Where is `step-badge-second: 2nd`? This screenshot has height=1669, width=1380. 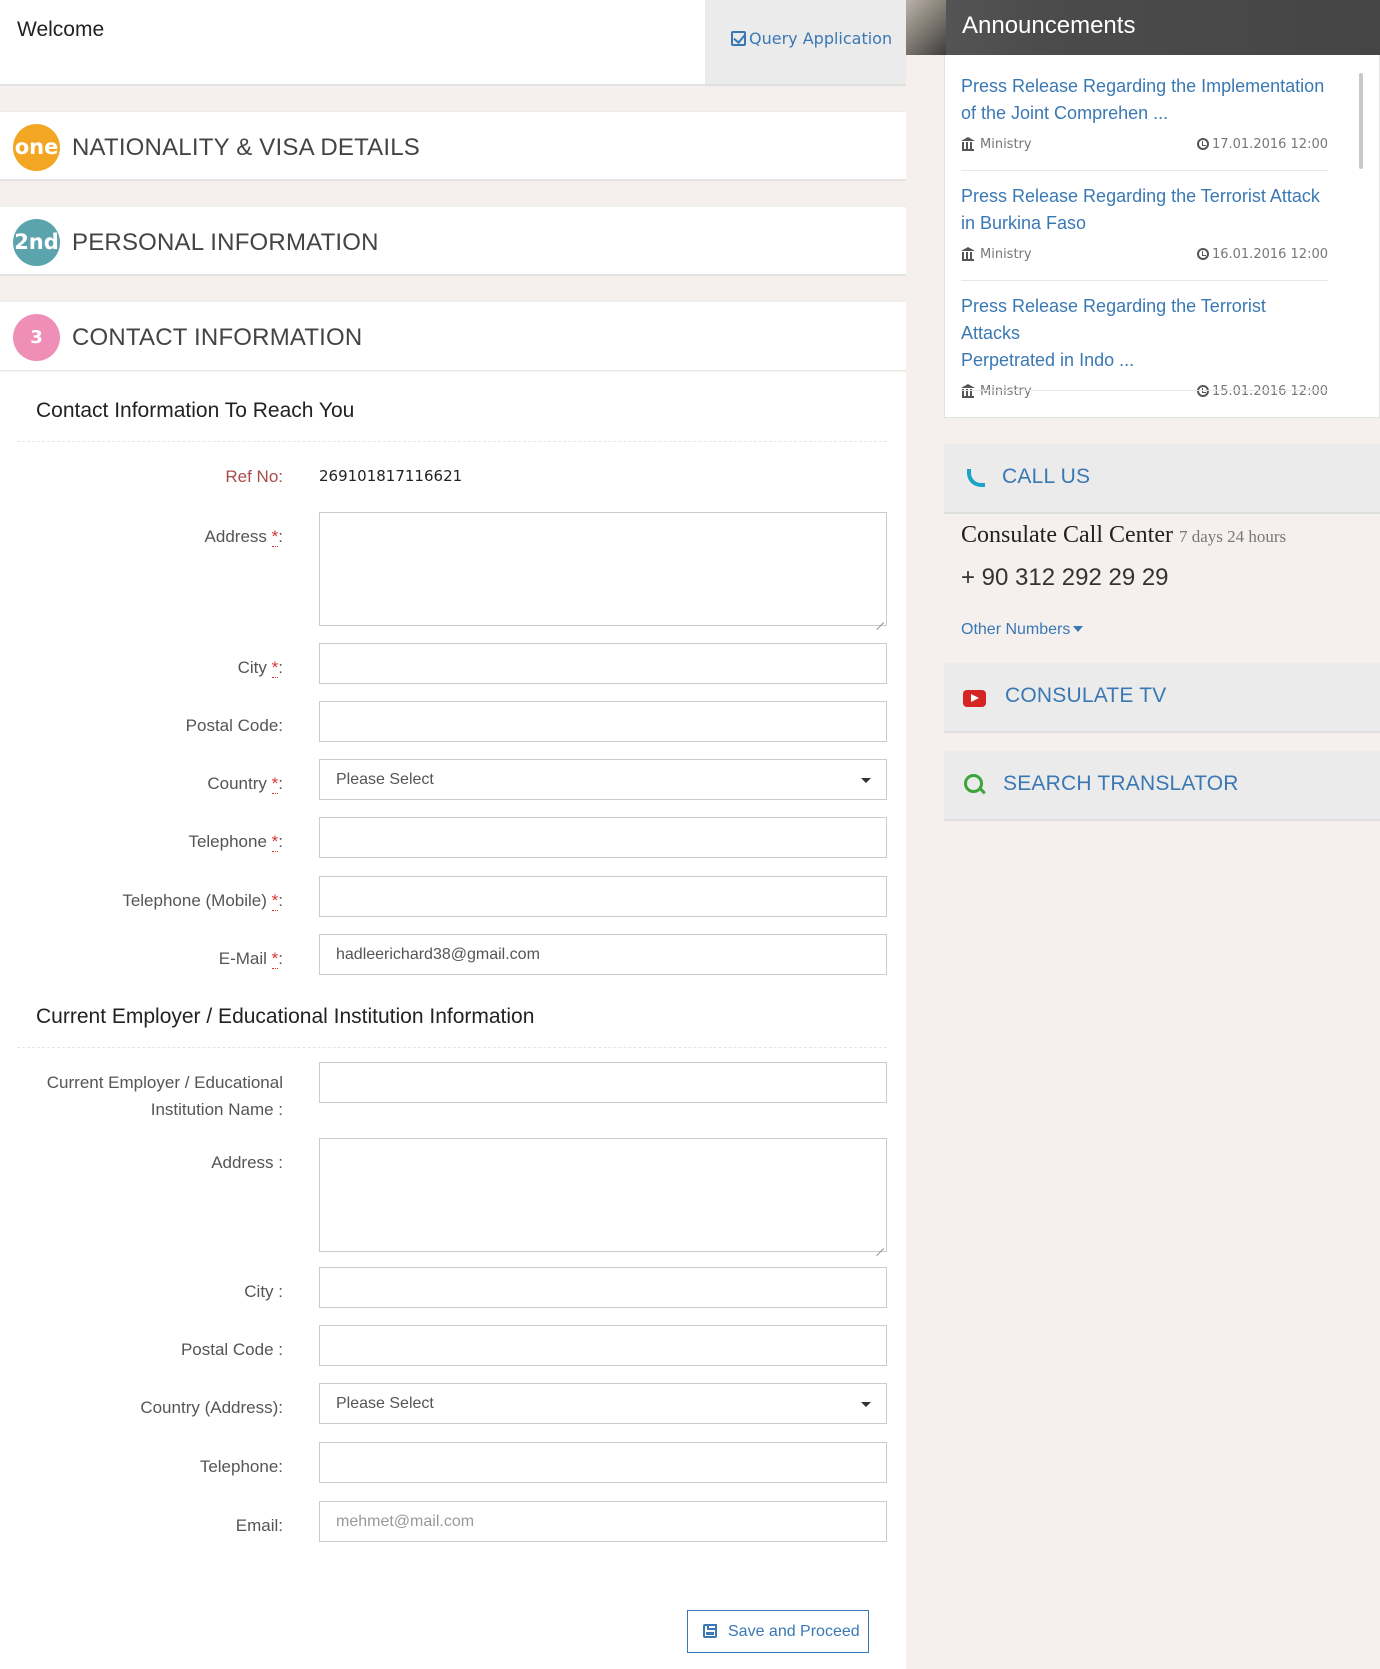
step-badge-second: 2nd is located at coordinates (36, 242).